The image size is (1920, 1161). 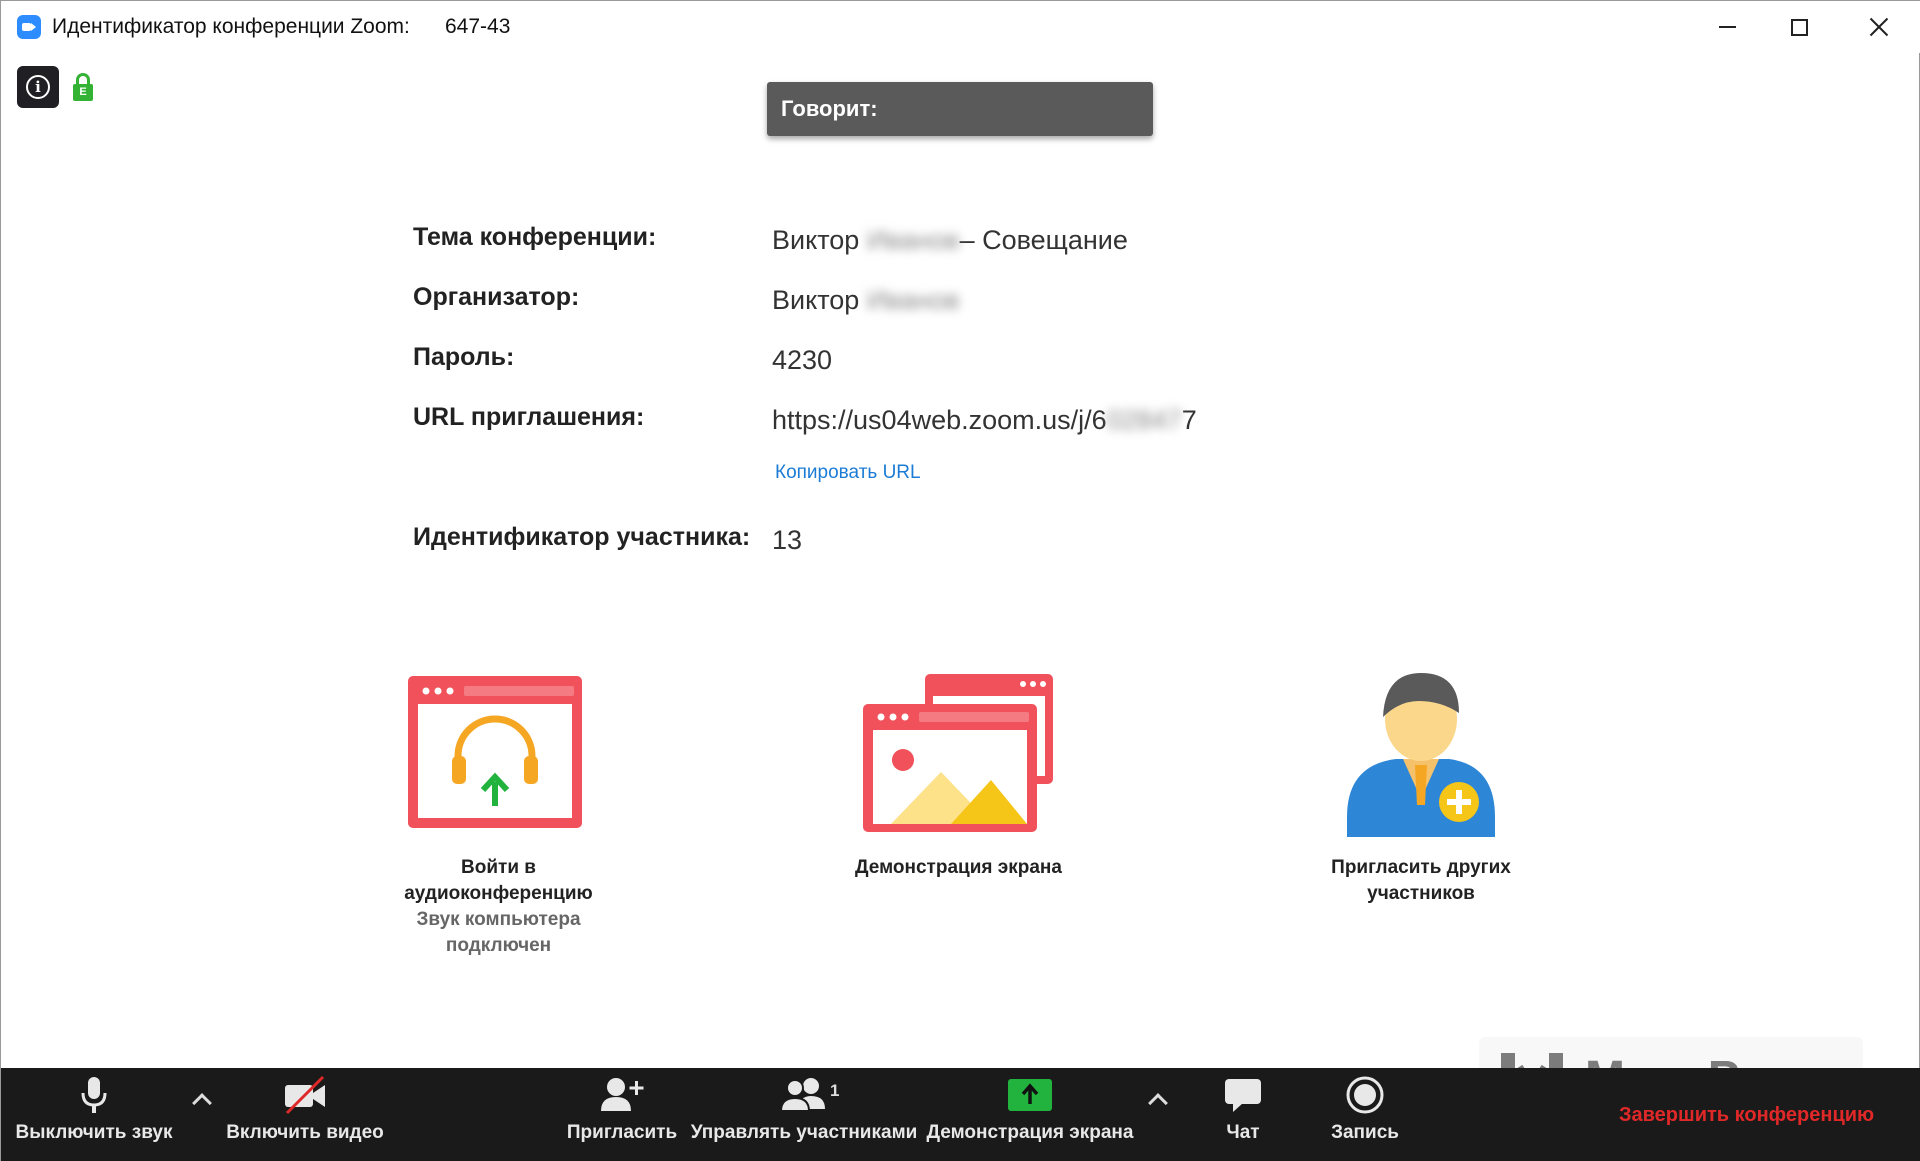 What do you see at coordinates (787, 540) in the screenshot?
I see `participant-id-value: 13` at bounding box center [787, 540].